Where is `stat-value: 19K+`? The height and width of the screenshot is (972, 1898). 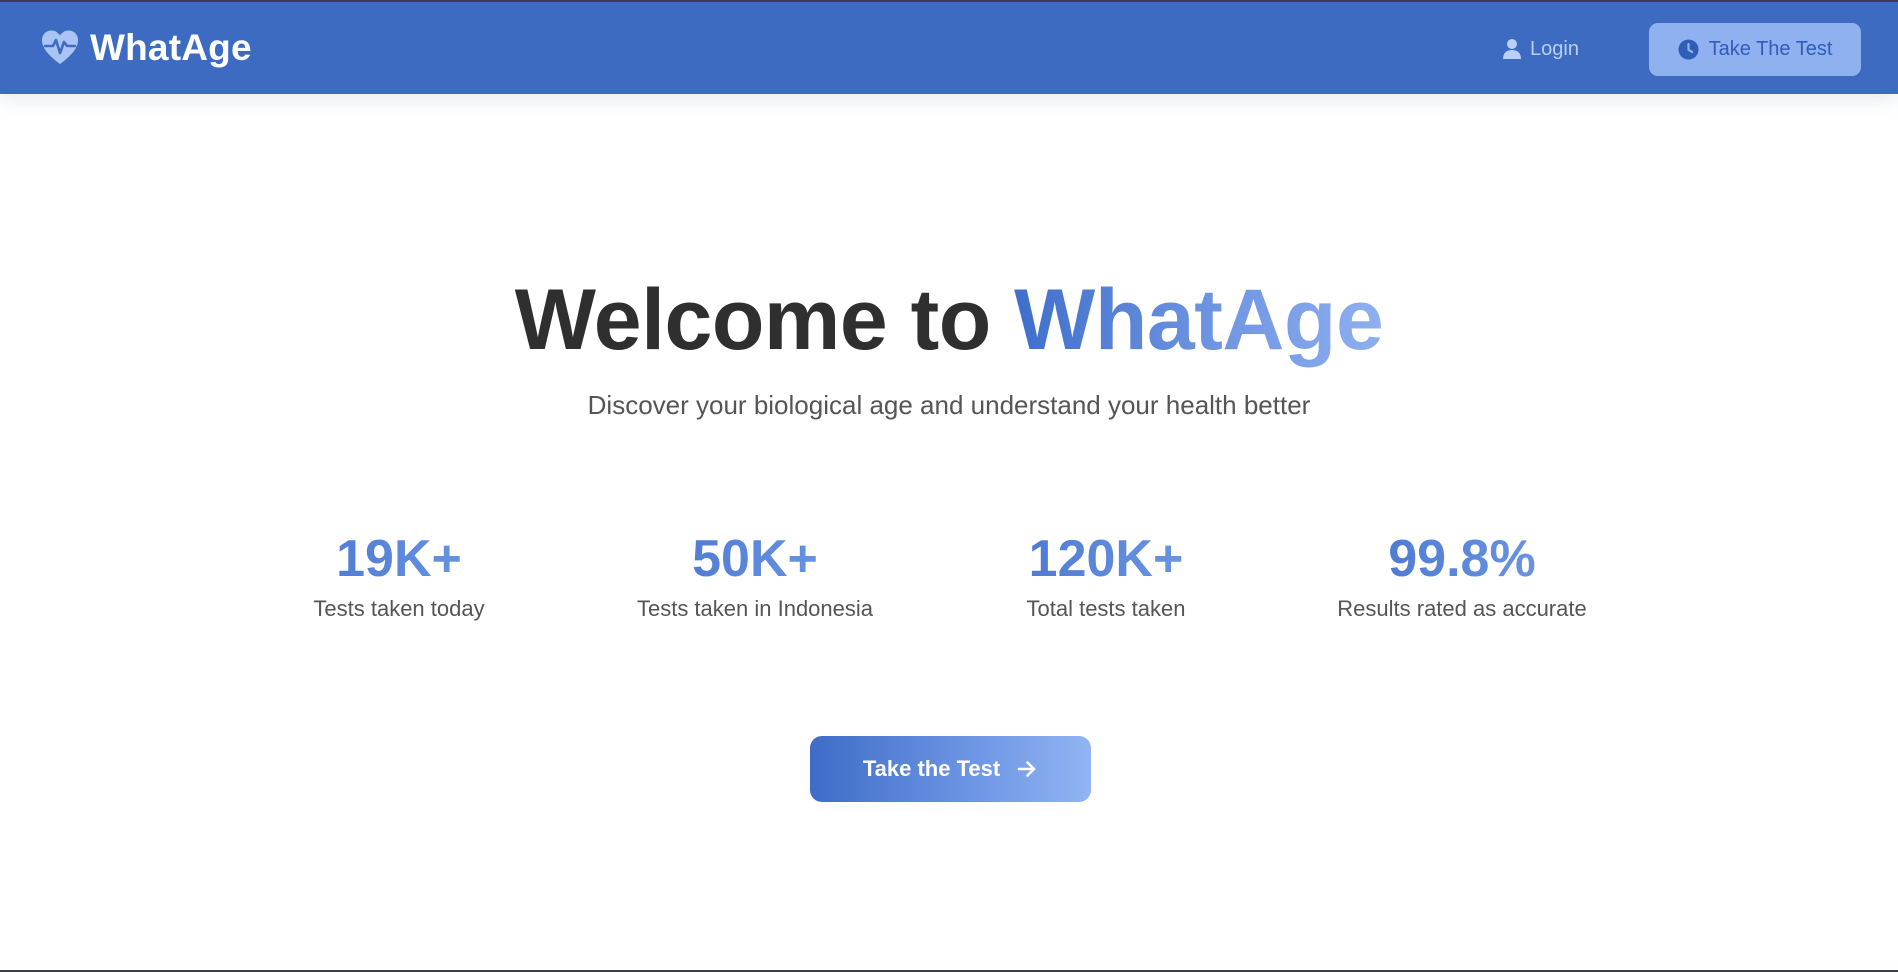
stat-value: 19K+ is located at coordinates (399, 559).